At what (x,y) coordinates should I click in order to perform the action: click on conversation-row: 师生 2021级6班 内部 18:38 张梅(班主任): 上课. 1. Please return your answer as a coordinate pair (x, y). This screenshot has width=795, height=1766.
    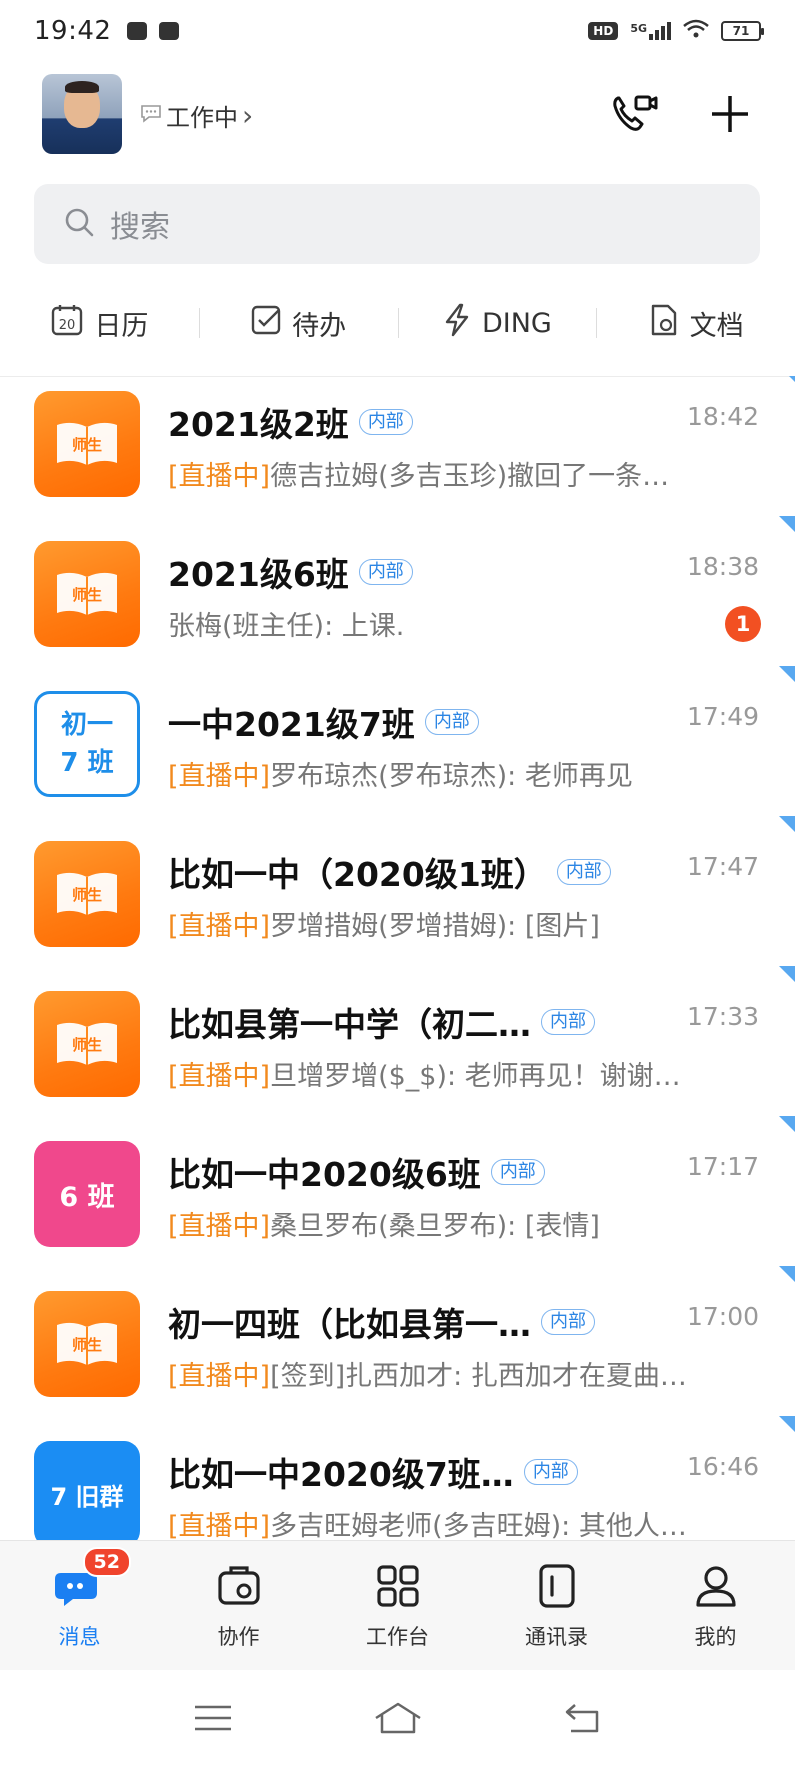
    Looking at the image, I should click on (397, 591).